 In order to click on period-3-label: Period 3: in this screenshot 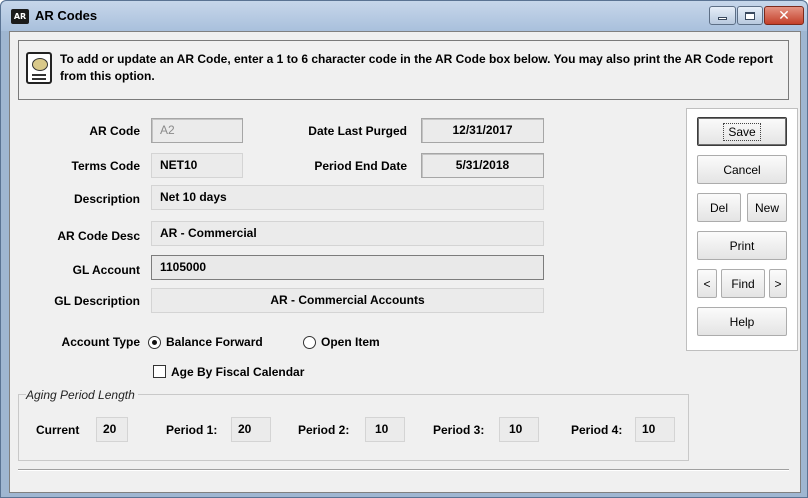, I will do `click(459, 430)`.